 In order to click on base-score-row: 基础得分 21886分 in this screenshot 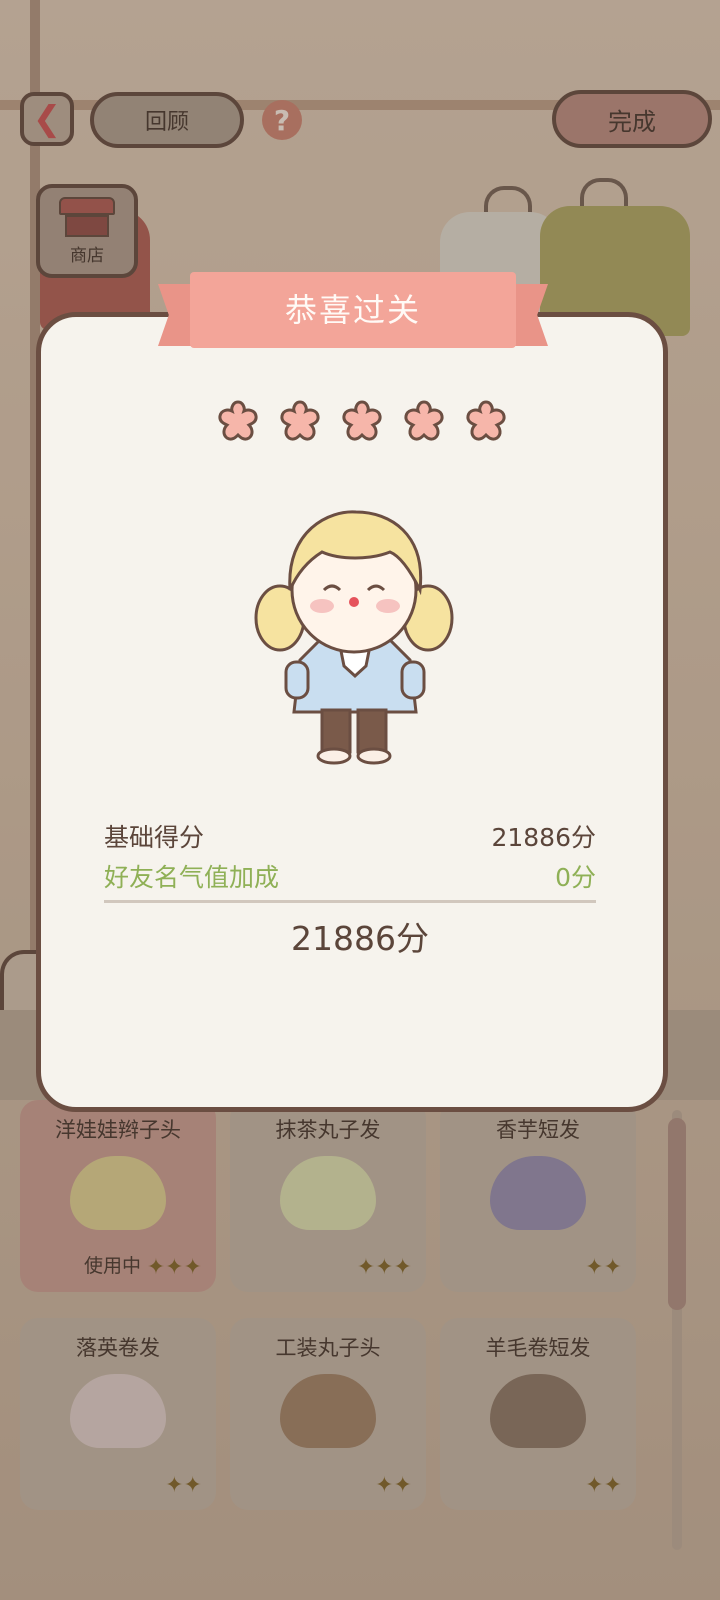, I will do `click(350, 836)`.